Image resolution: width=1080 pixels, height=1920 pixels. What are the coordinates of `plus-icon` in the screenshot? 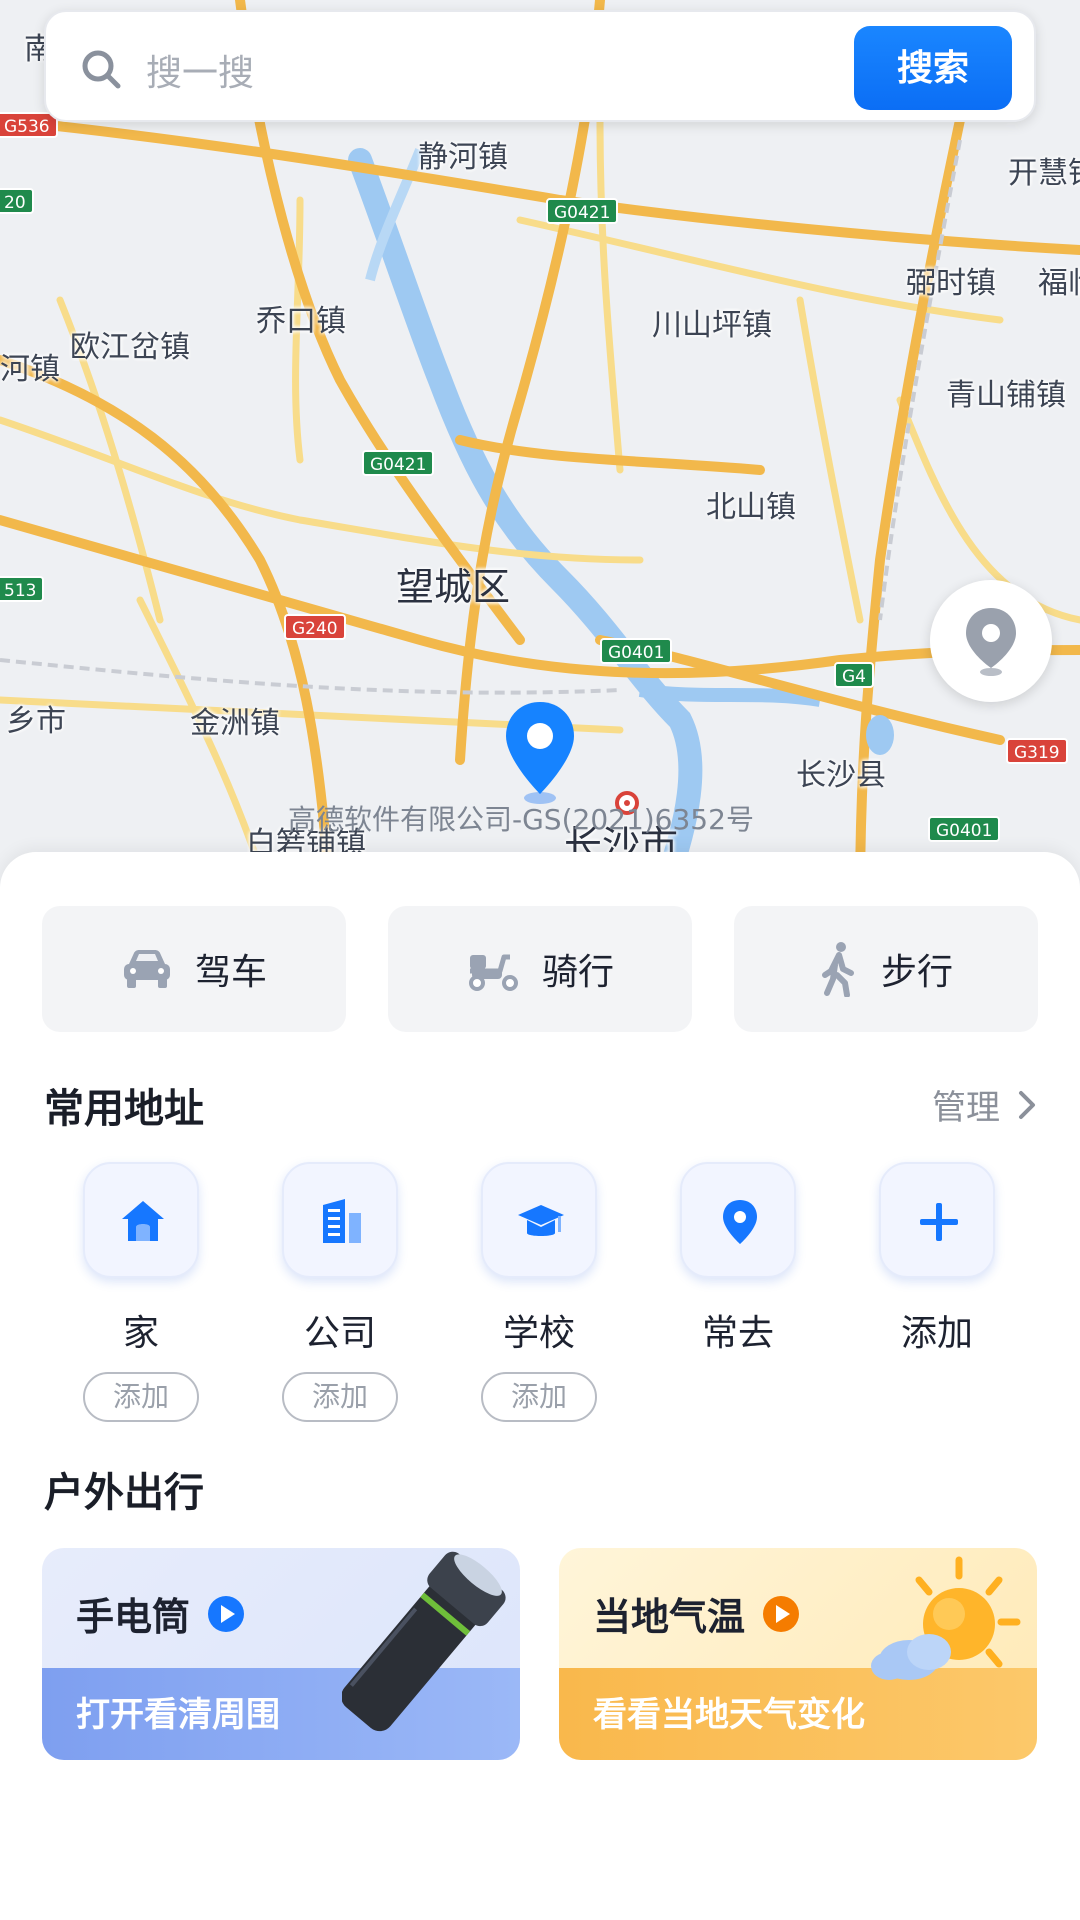 It's located at (939, 1222).